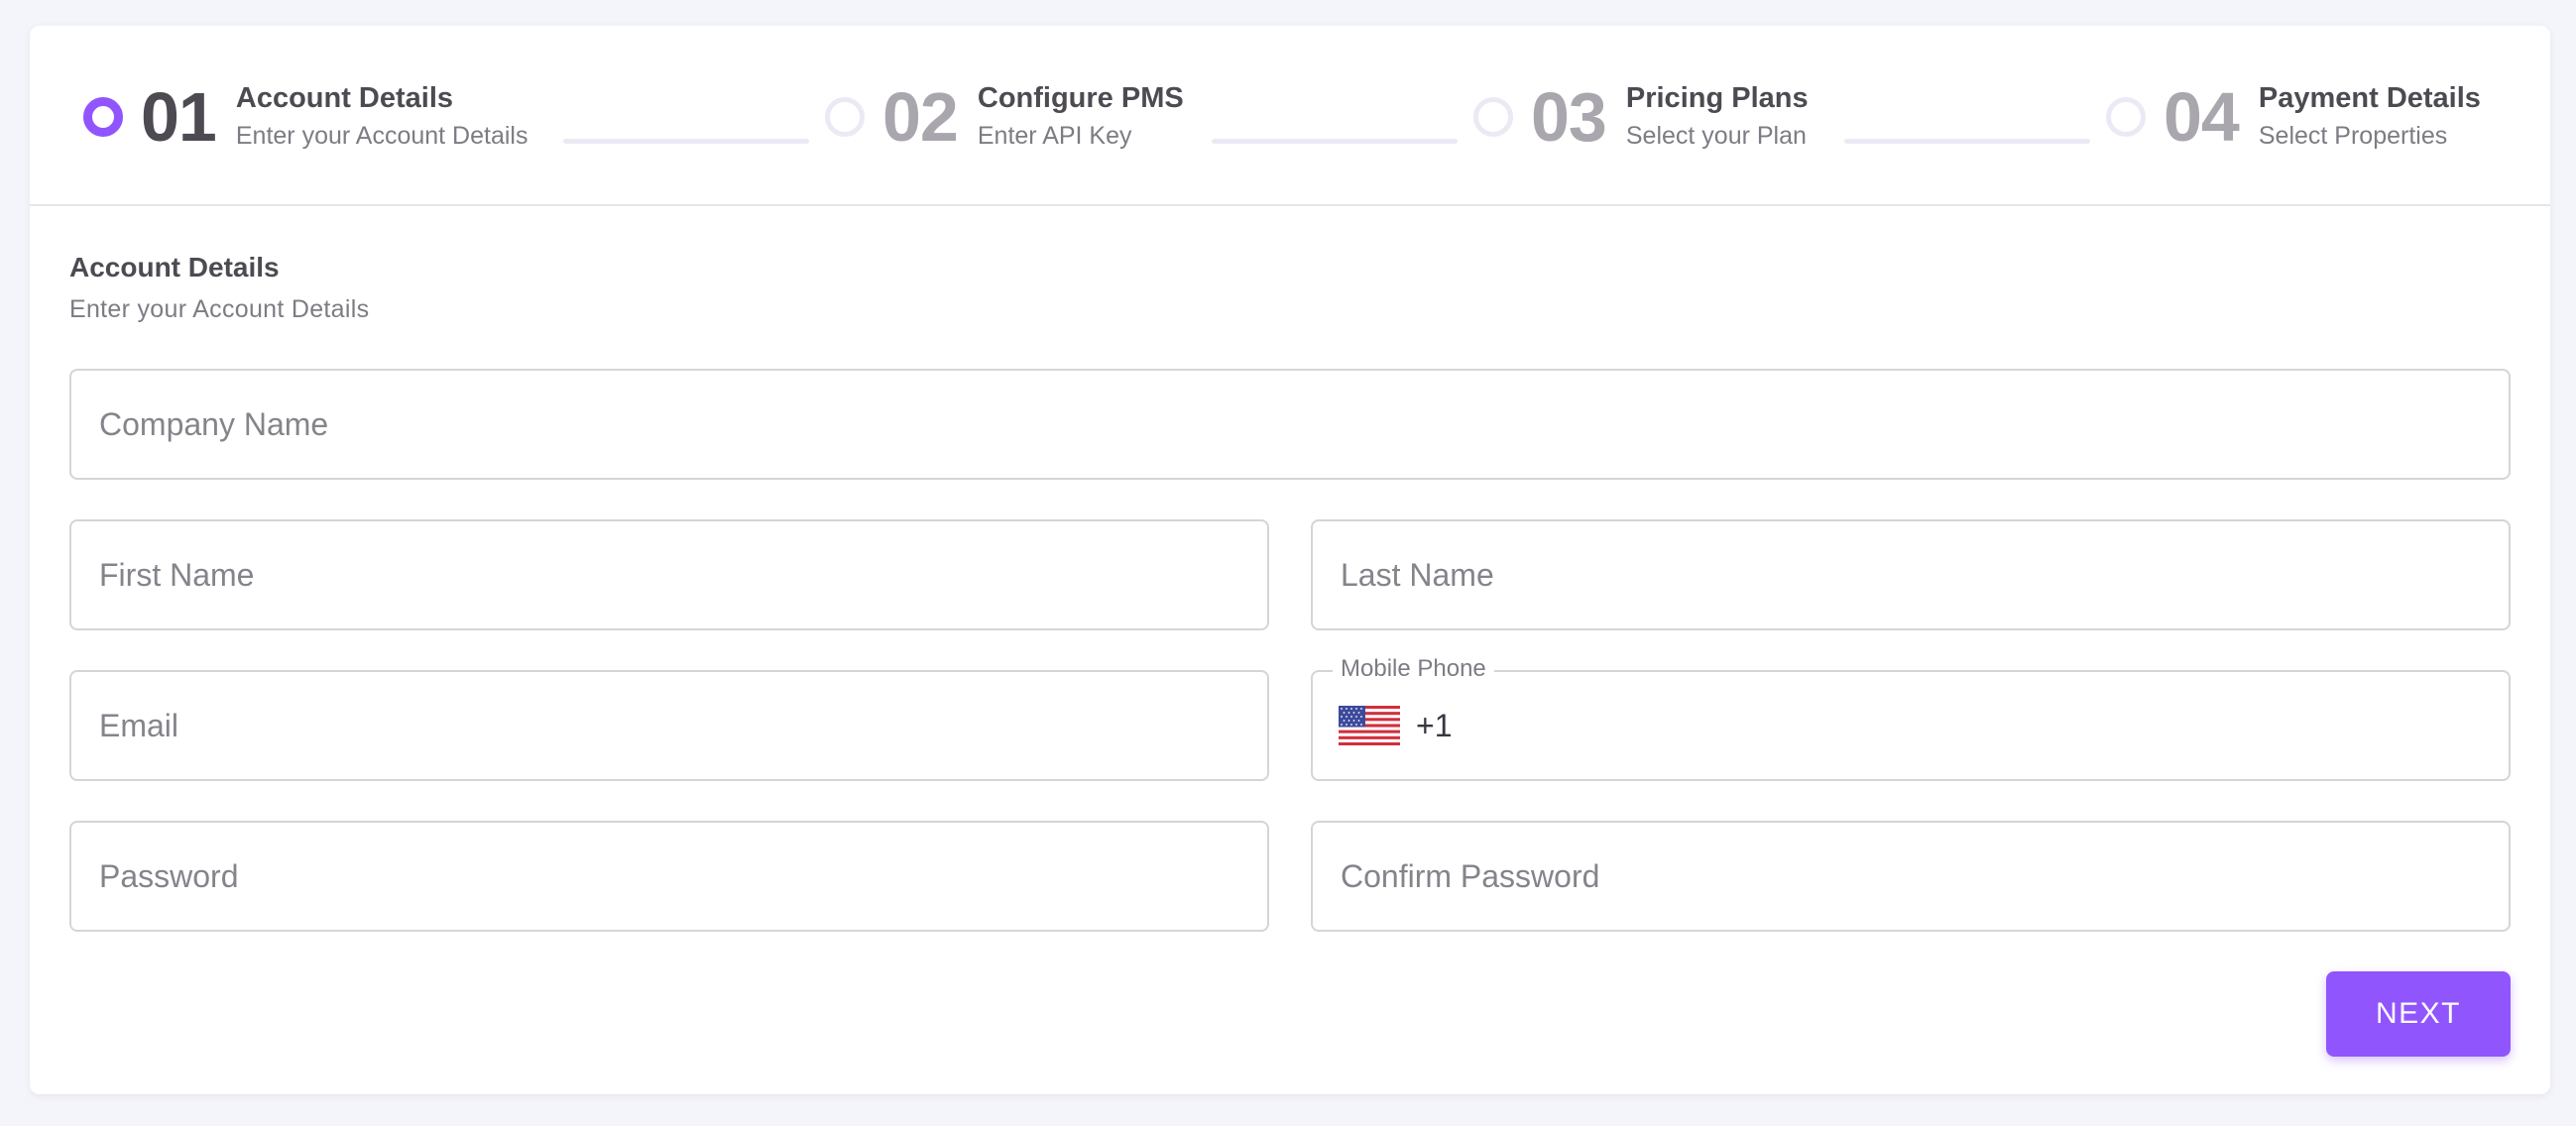  I want to click on mobile-phone-label: Mobile Phone, so click(1413, 669).